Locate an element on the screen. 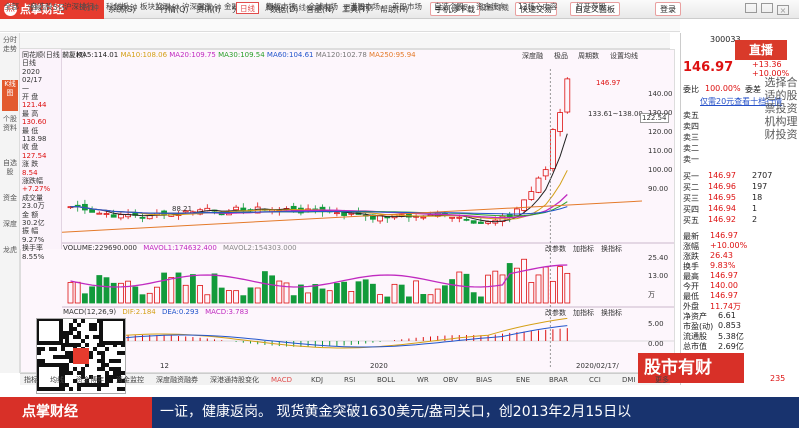 The image size is (799, 428). stat-value: +10.00% is located at coordinates (729, 245).